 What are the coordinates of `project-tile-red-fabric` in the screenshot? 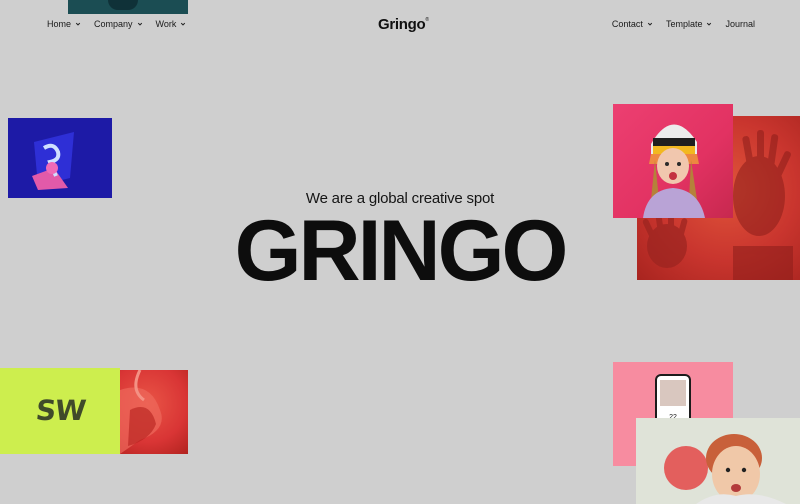 It's located at (154, 412).